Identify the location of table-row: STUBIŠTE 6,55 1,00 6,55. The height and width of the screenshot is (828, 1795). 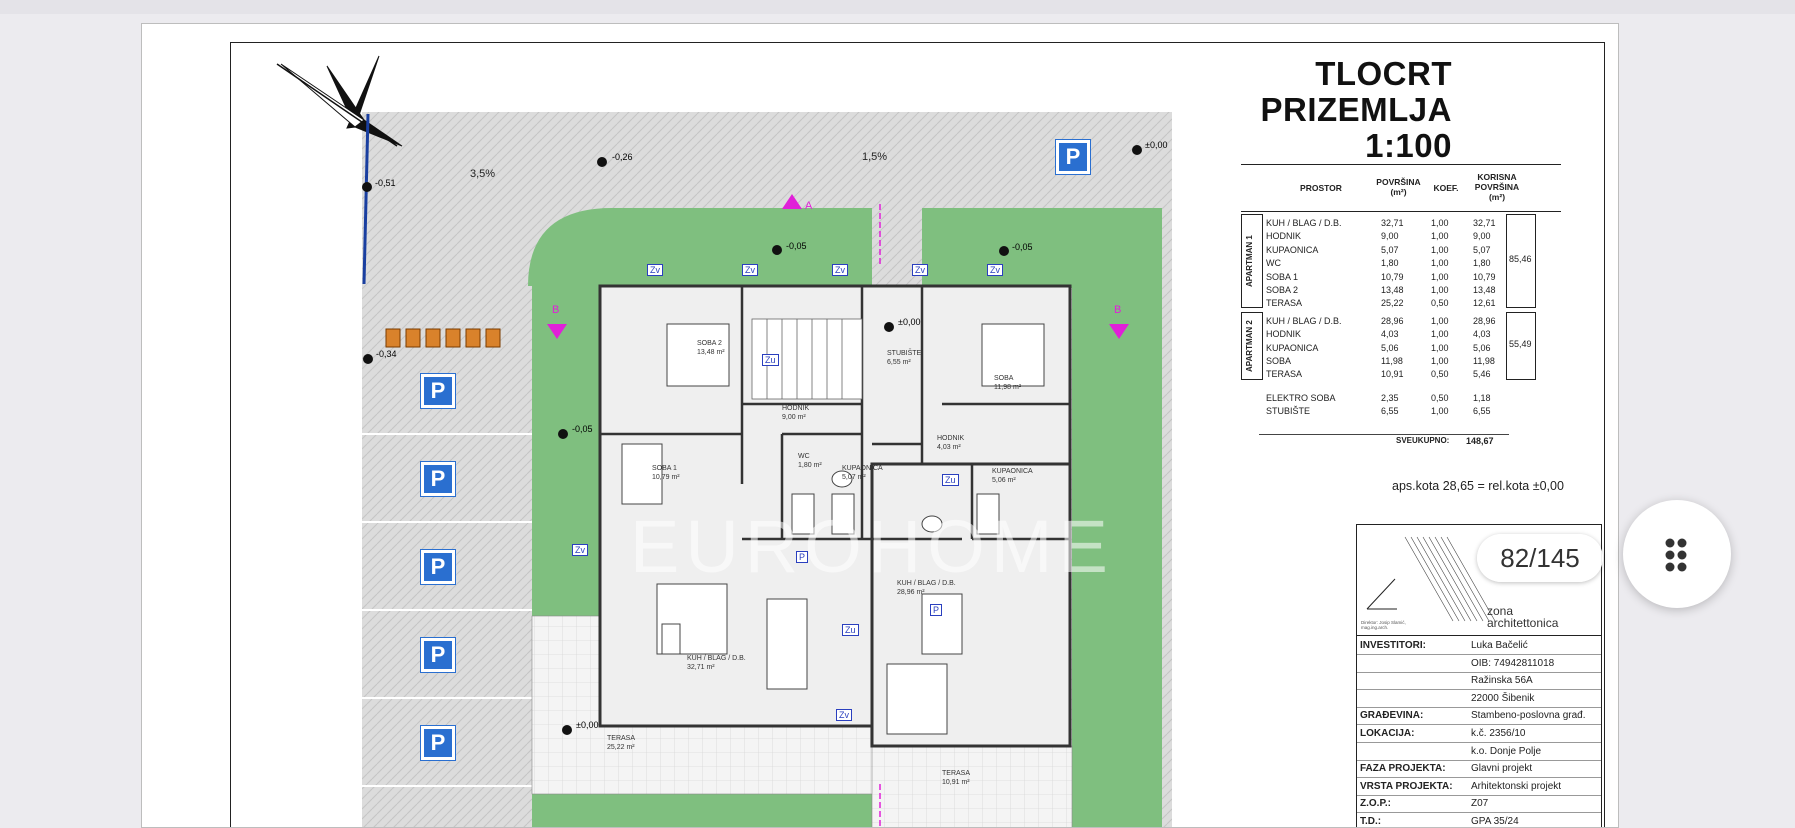
(1401, 411).